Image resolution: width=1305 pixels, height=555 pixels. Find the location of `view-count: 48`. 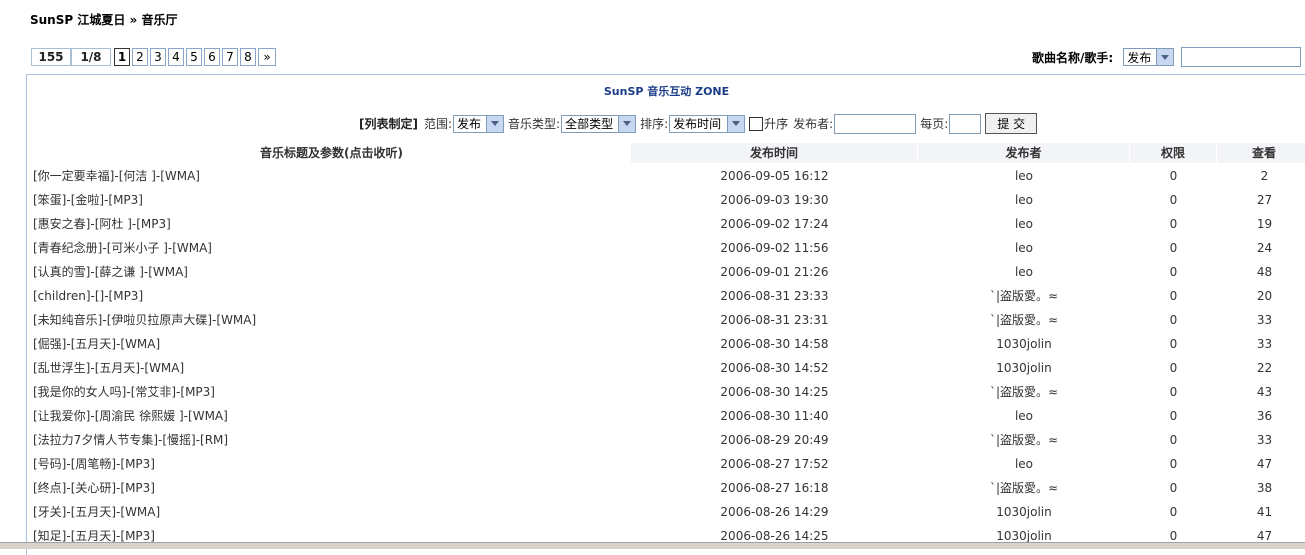

view-count: 48 is located at coordinates (1264, 272).